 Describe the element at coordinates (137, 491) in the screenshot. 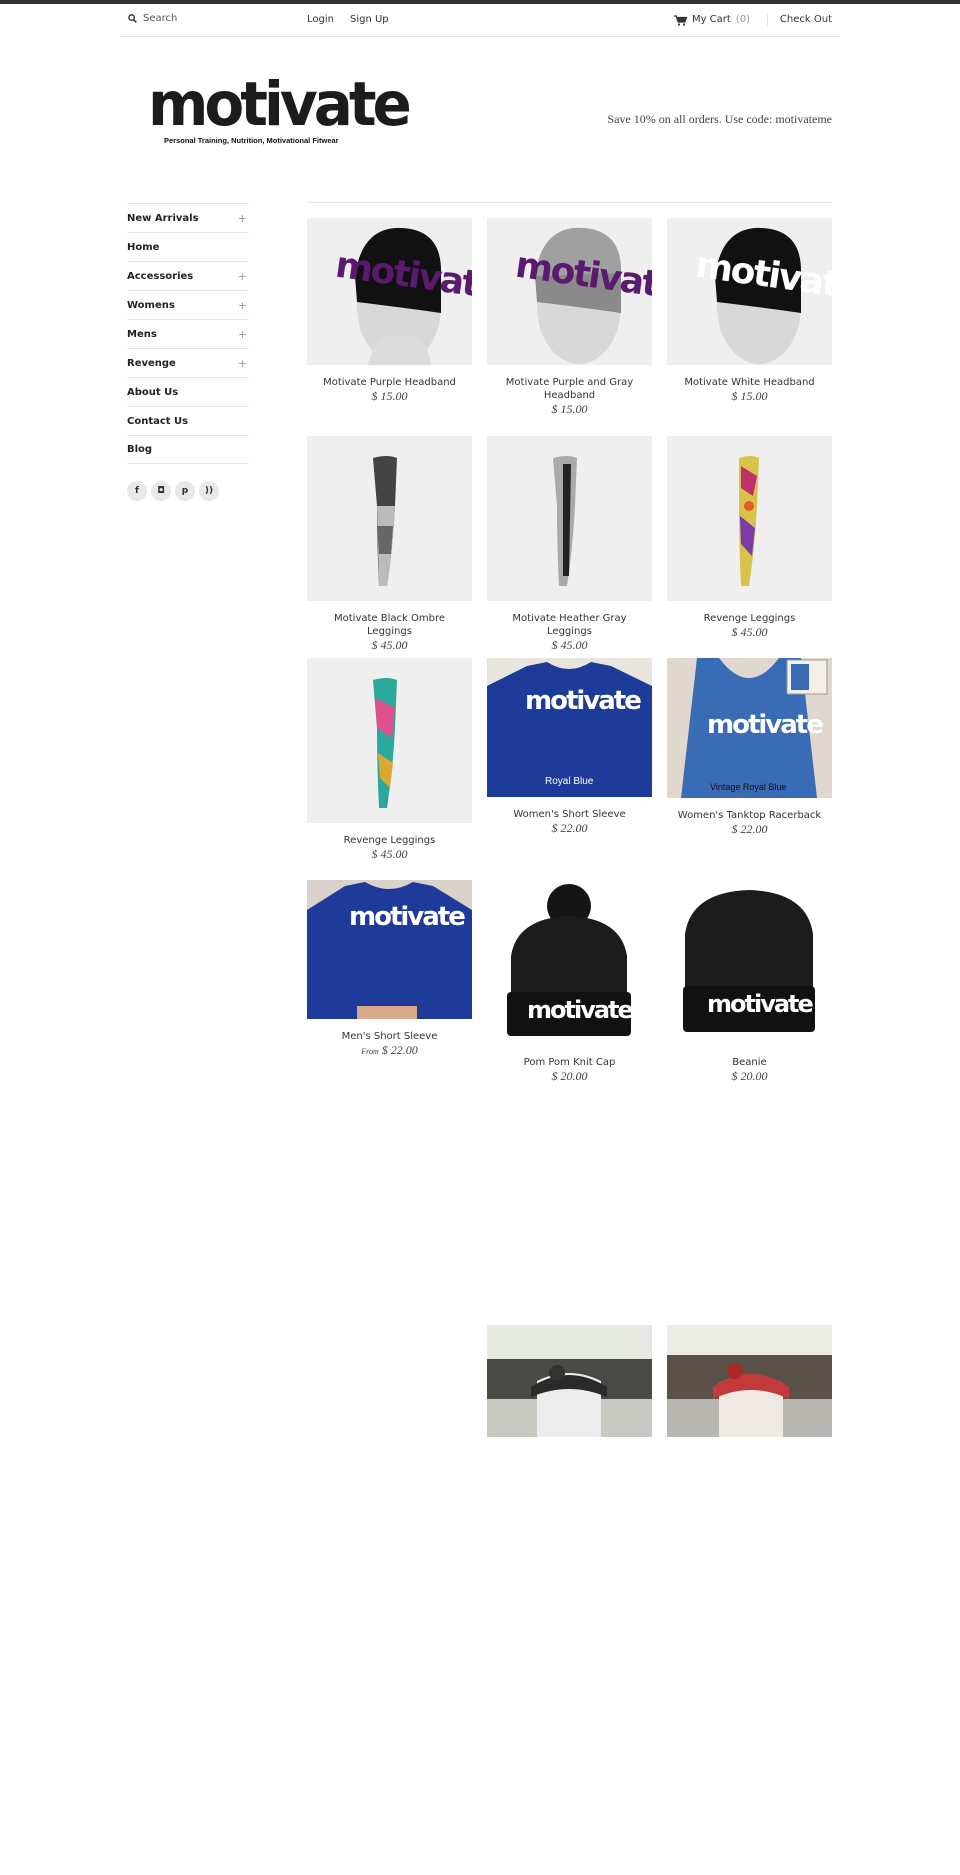

I see `facebook-icon: f` at that location.